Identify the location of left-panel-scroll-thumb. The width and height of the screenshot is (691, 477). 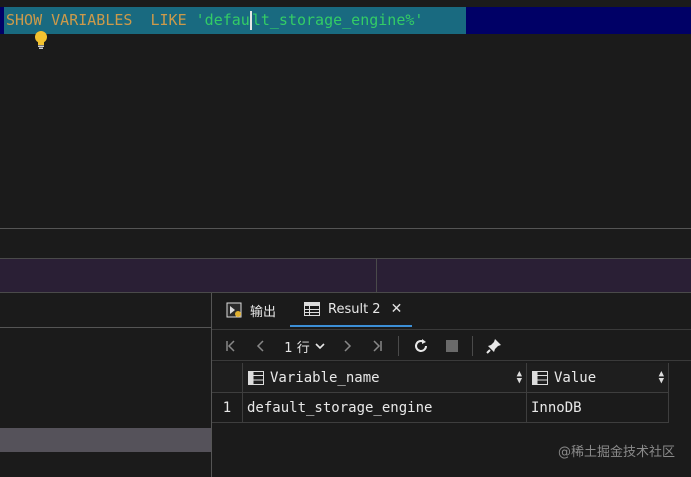
(105, 440).